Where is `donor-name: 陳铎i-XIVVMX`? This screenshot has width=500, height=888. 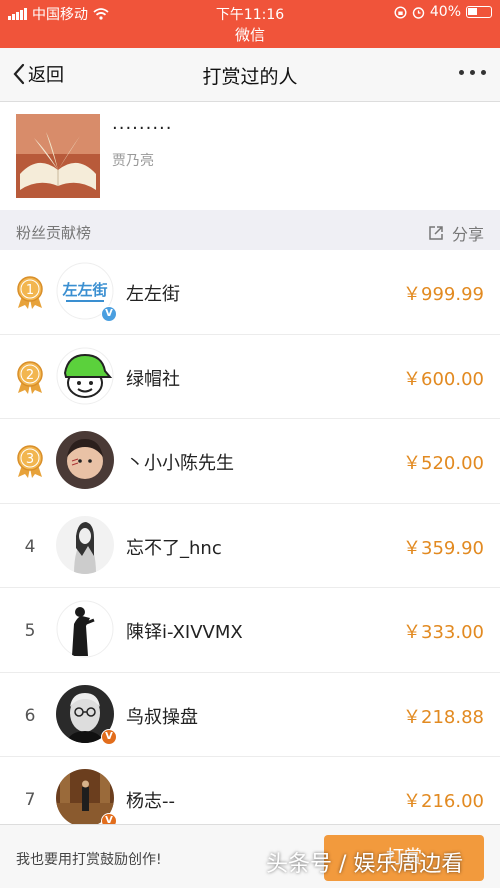
donor-name: 陳铎i-XIVVMX is located at coordinates (184, 632).